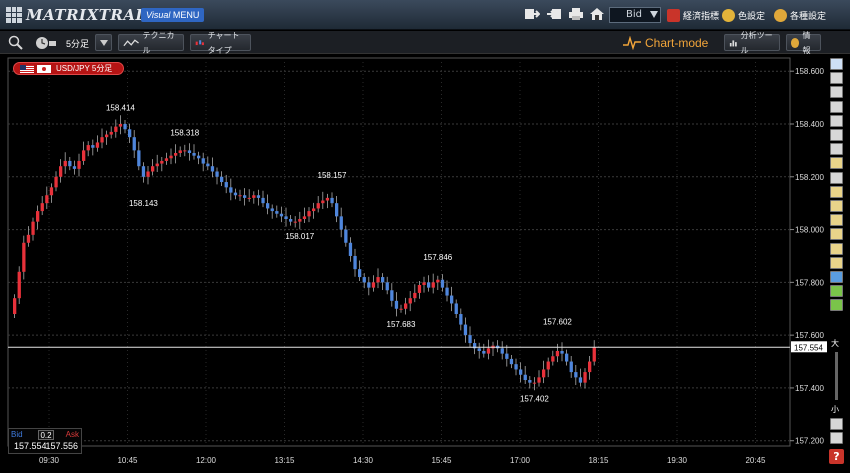  I want to click on price-annotation: 157.602, so click(557, 322).